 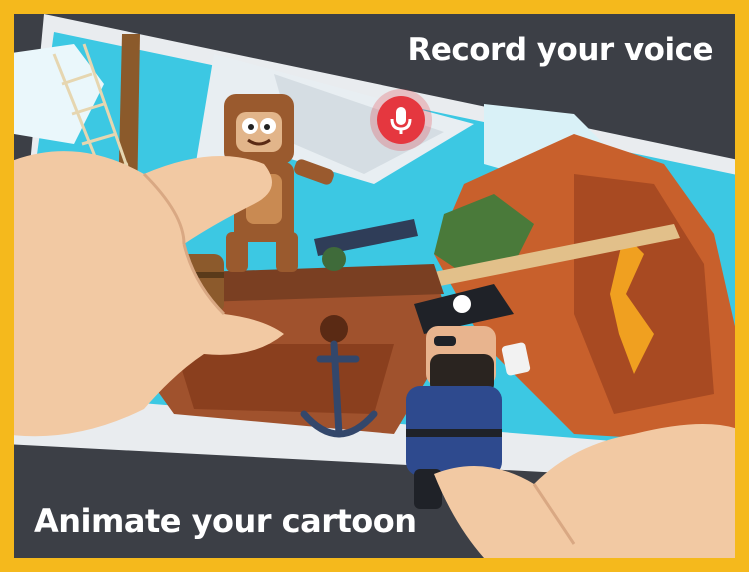 I want to click on record-voice-caption: Record your voice, so click(x=560, y=50).